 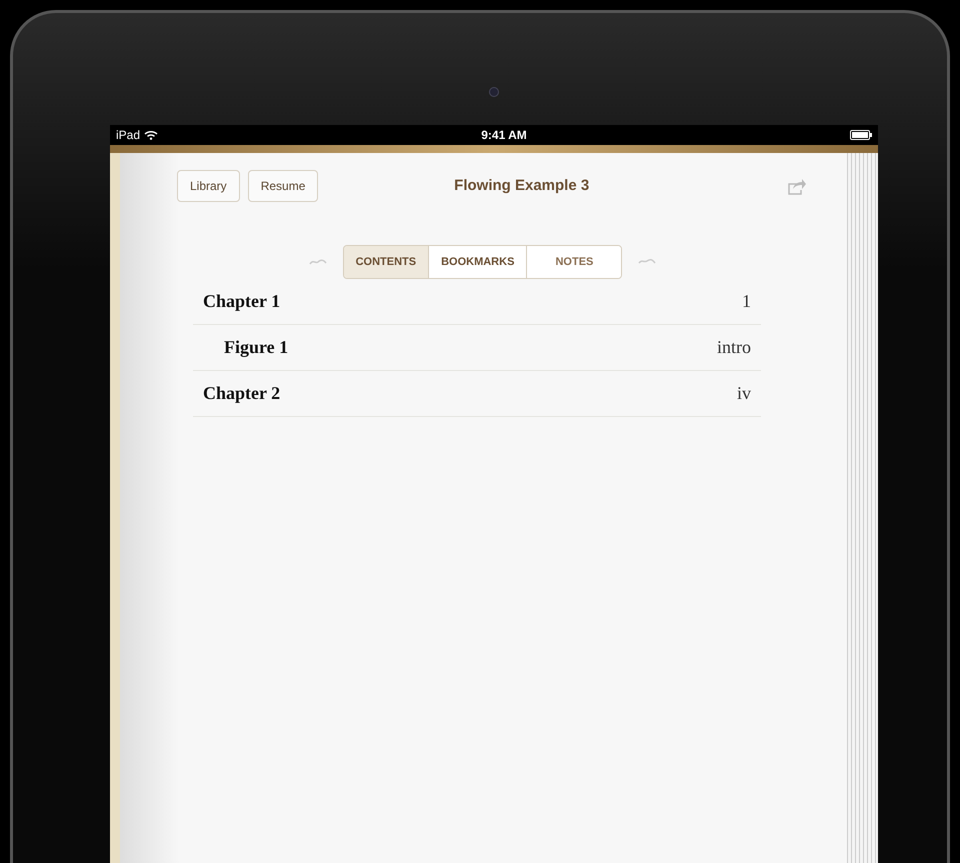 I want to click on page-number: iv, so click(x=743, y=393).